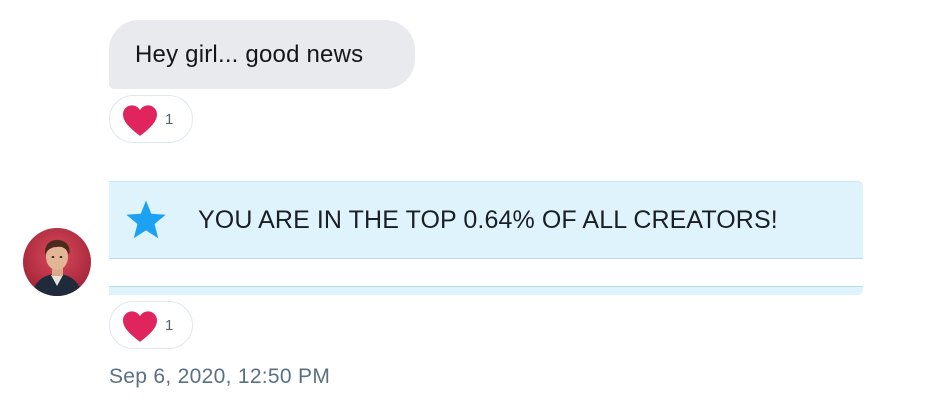 The image size is (942, 406). I want to click on message-text: Hey girl... good news, so click(249, 54).